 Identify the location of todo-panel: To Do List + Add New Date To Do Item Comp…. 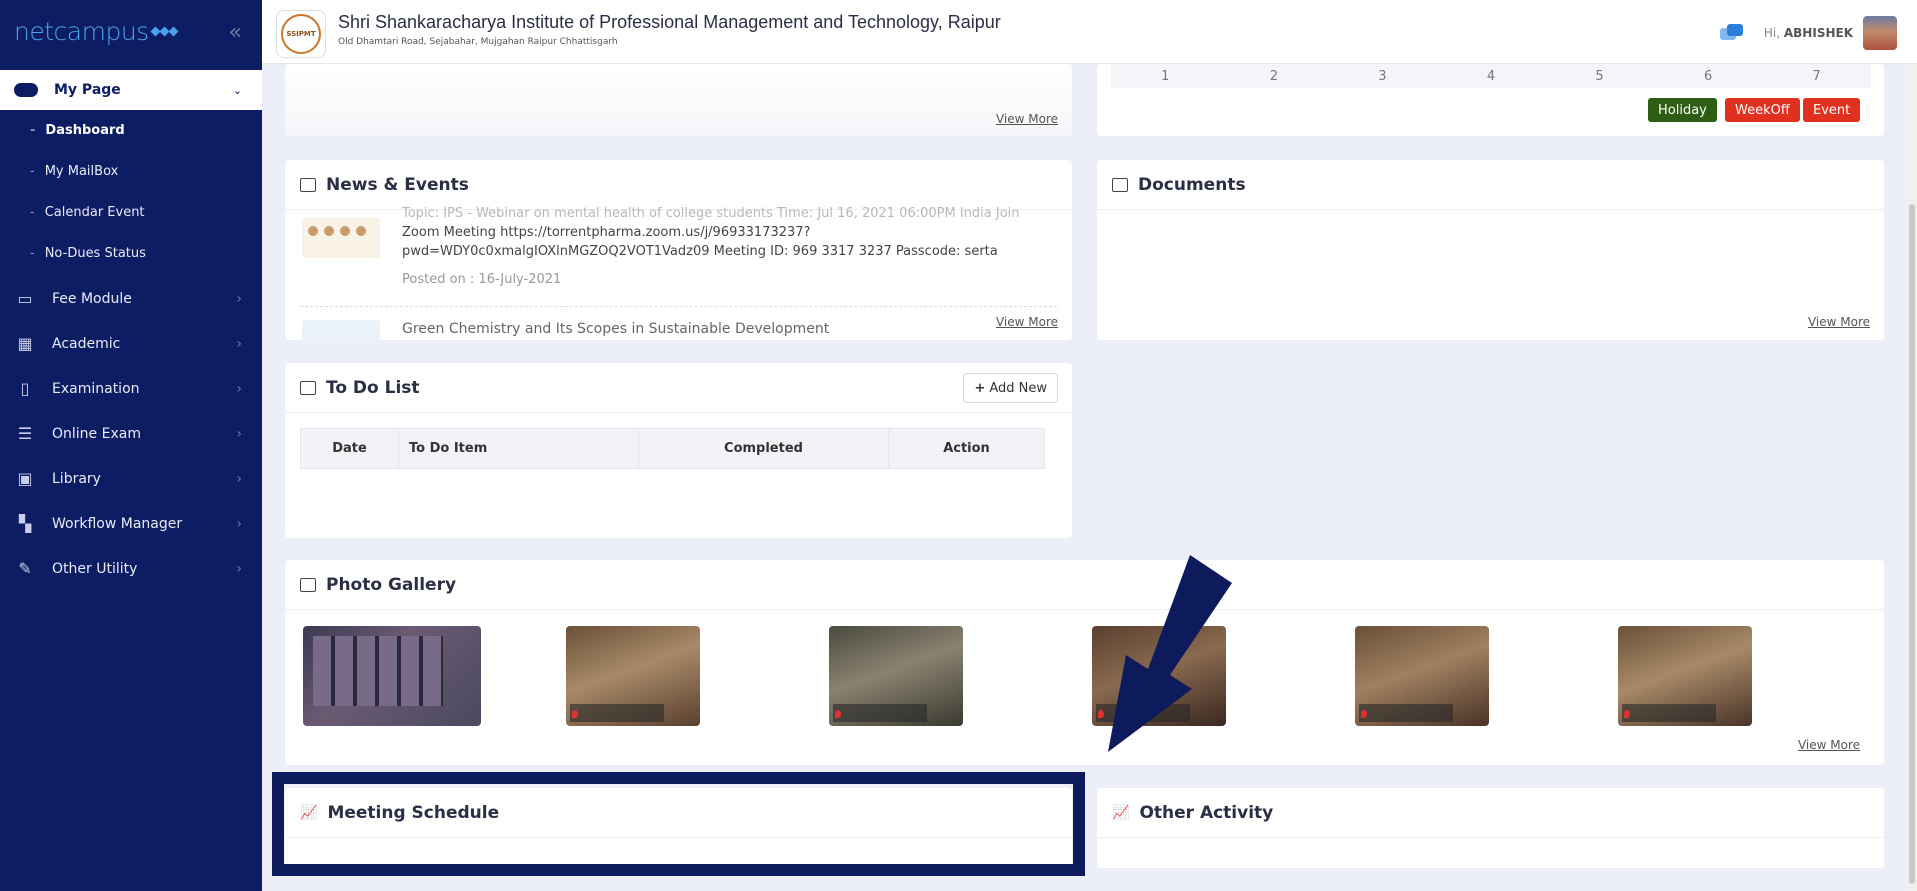
(678, 450).